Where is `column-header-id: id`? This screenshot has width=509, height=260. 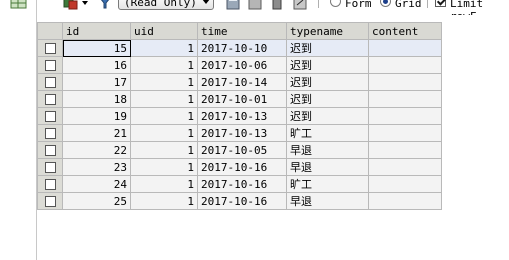 column-header-id: id is located at coordinates (96, 31).